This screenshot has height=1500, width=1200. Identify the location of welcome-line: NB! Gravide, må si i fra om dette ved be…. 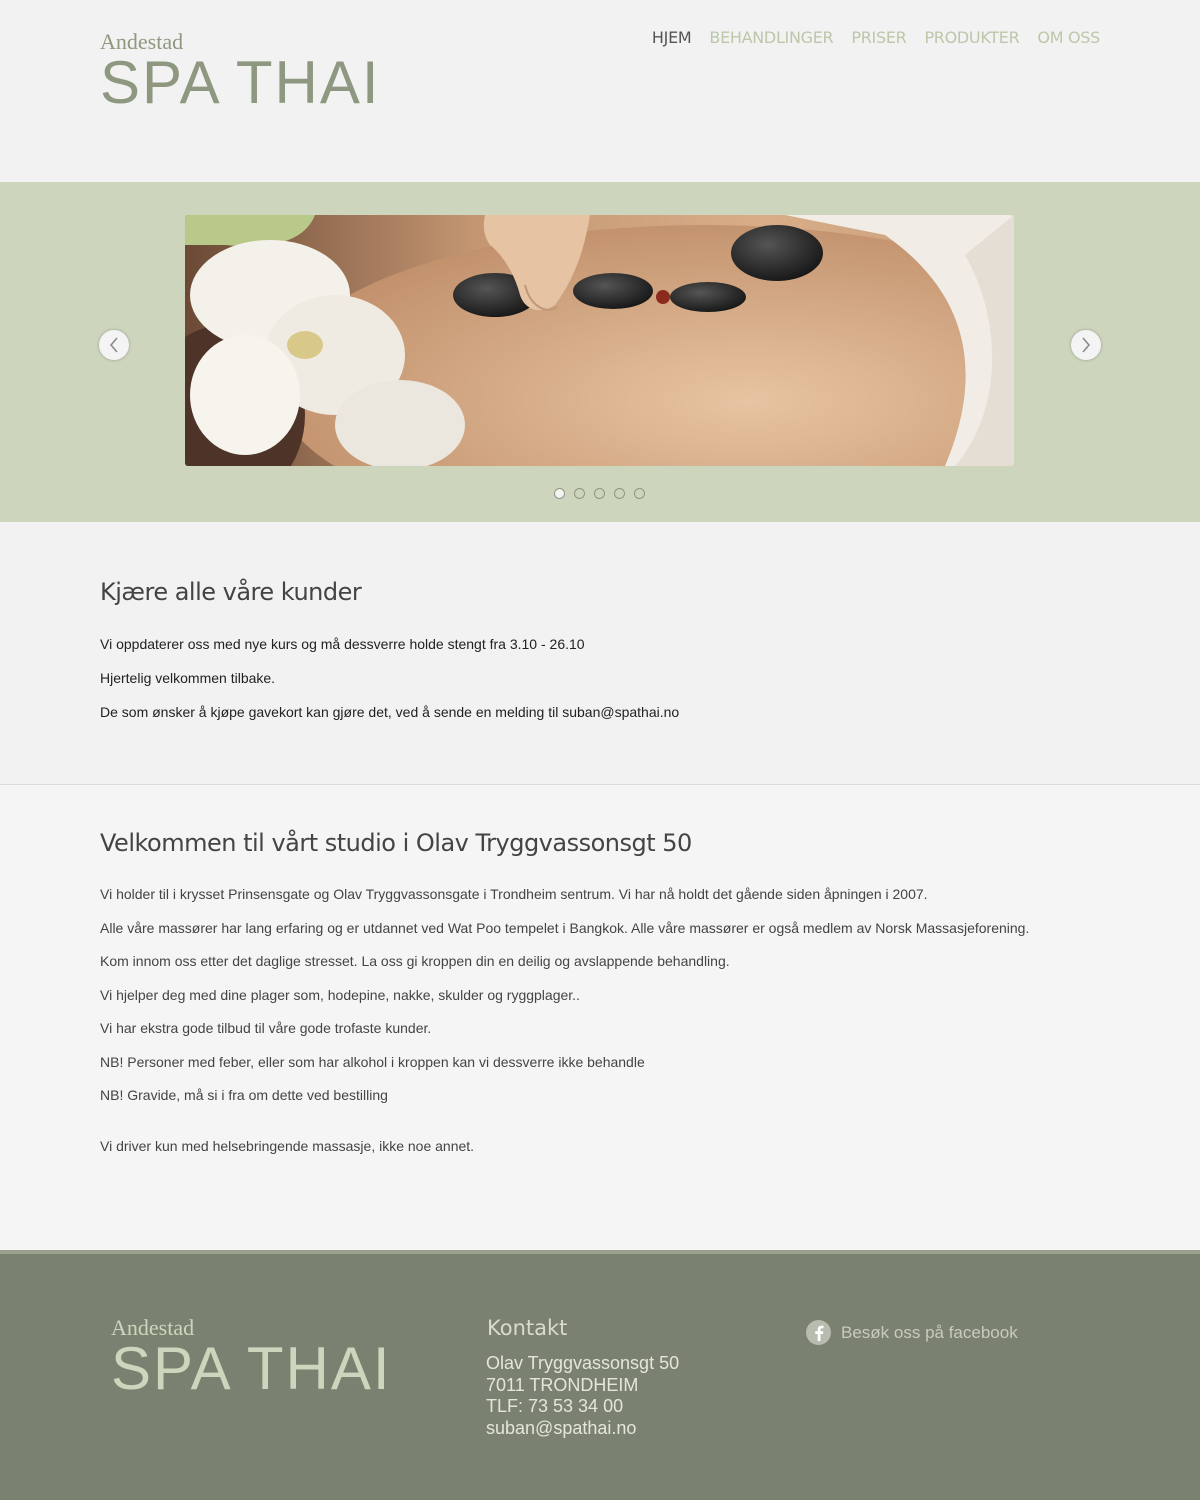
(244, 1095).